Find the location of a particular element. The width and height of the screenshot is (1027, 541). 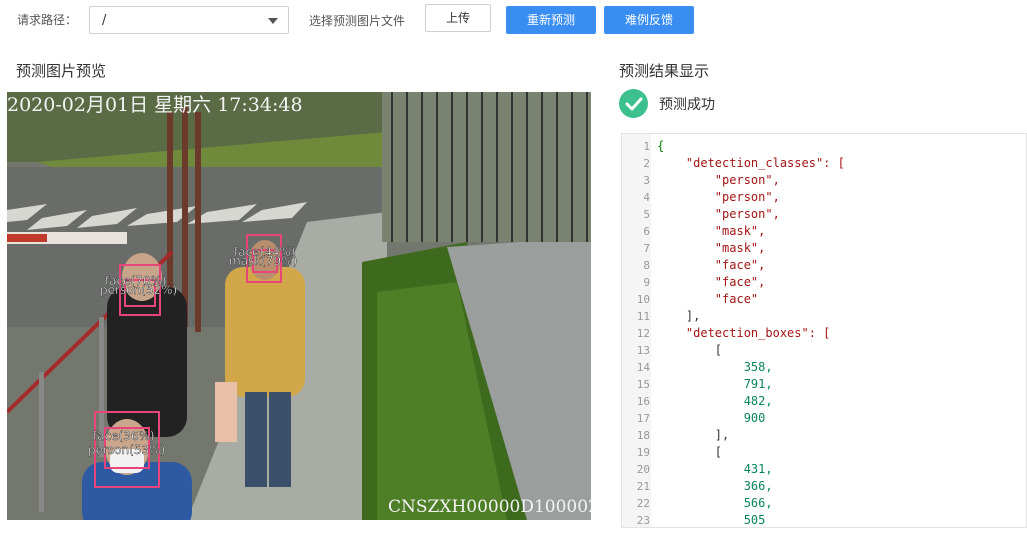

success-check-icon is located at coordinates (633, 103).